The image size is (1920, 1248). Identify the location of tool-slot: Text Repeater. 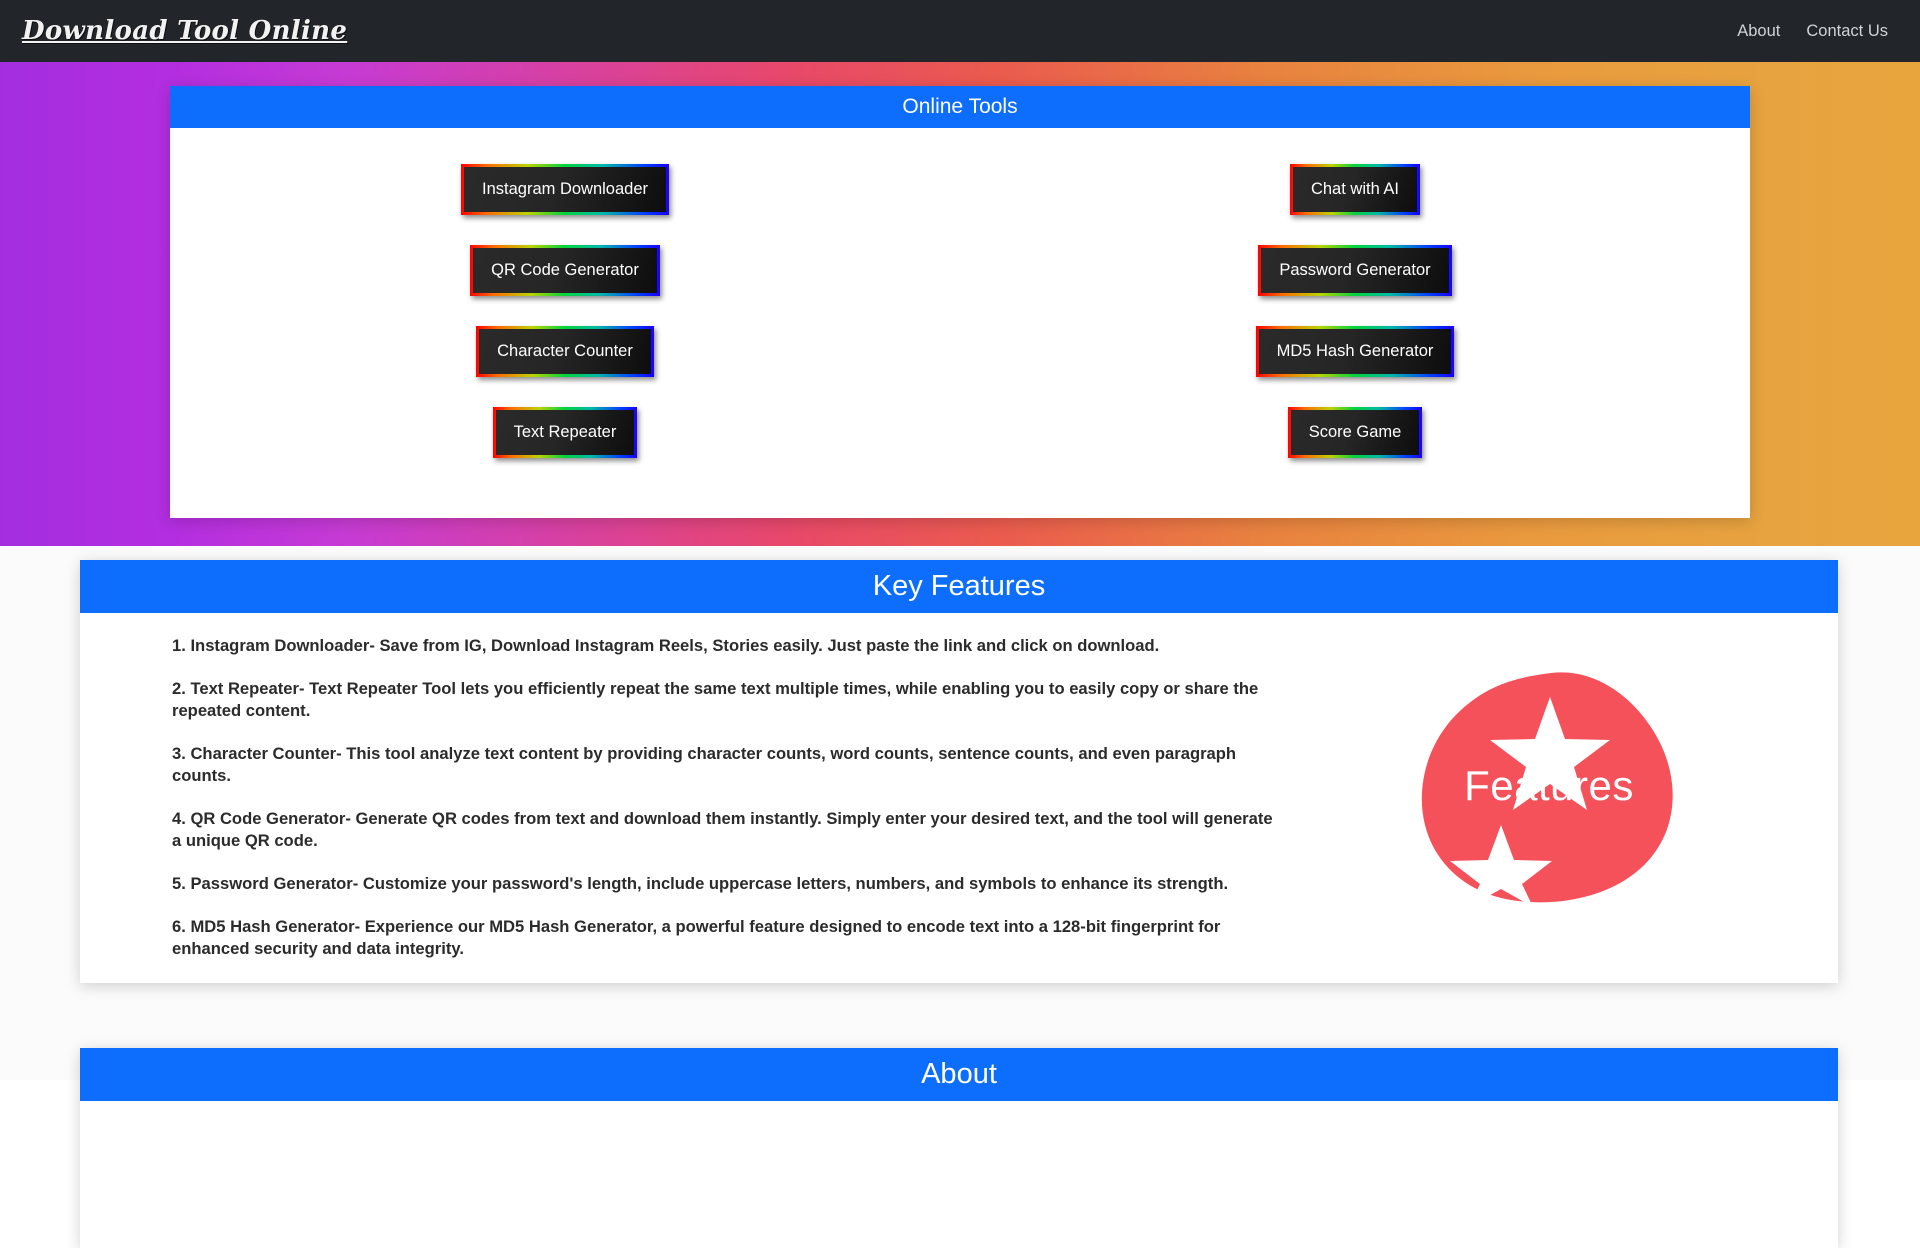
(565, 432).